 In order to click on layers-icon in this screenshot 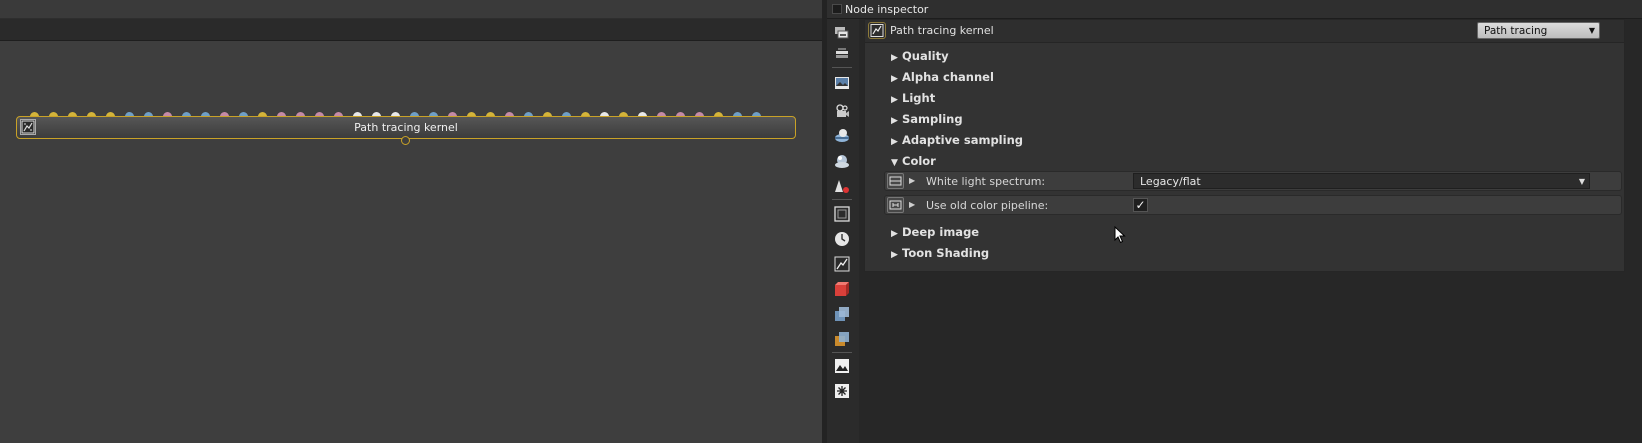, I will do `click(842, 54)`.